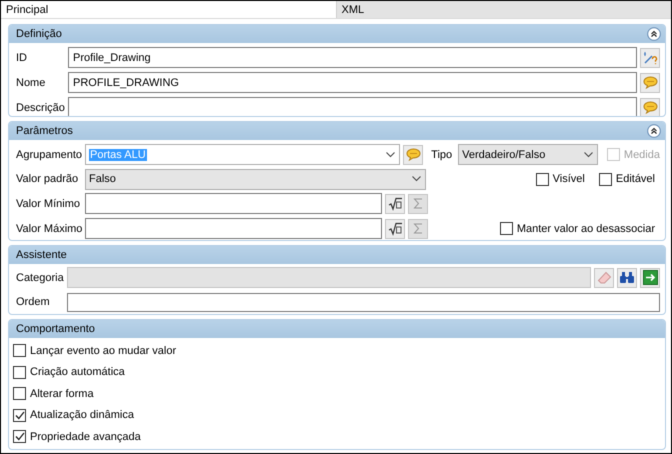 This screenshot has width=672, height=454. Describe the element at coordinates (40, 108) in the screenshot. I see `field-label: Descrição` at that location.